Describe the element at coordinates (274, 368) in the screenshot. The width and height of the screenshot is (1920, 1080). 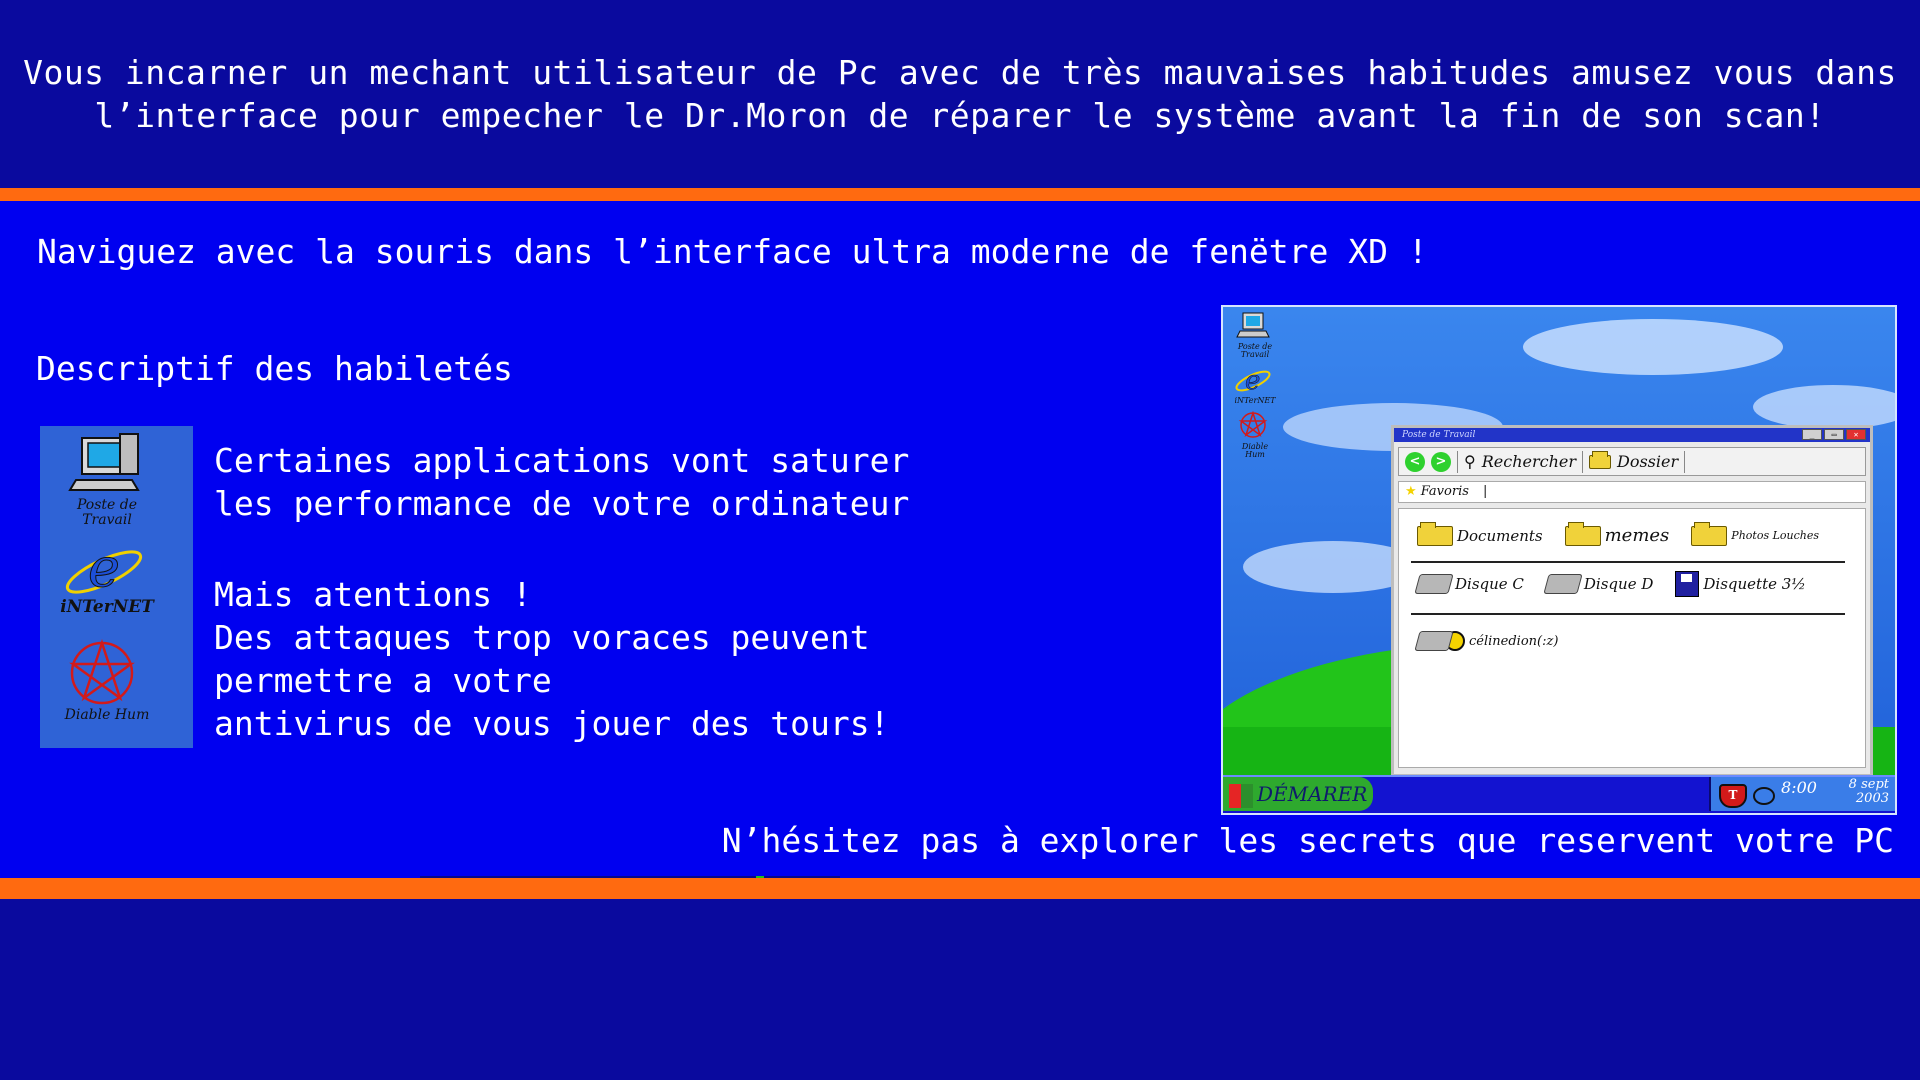
I see `skills-title: Descriptif des habiletés` at that location.